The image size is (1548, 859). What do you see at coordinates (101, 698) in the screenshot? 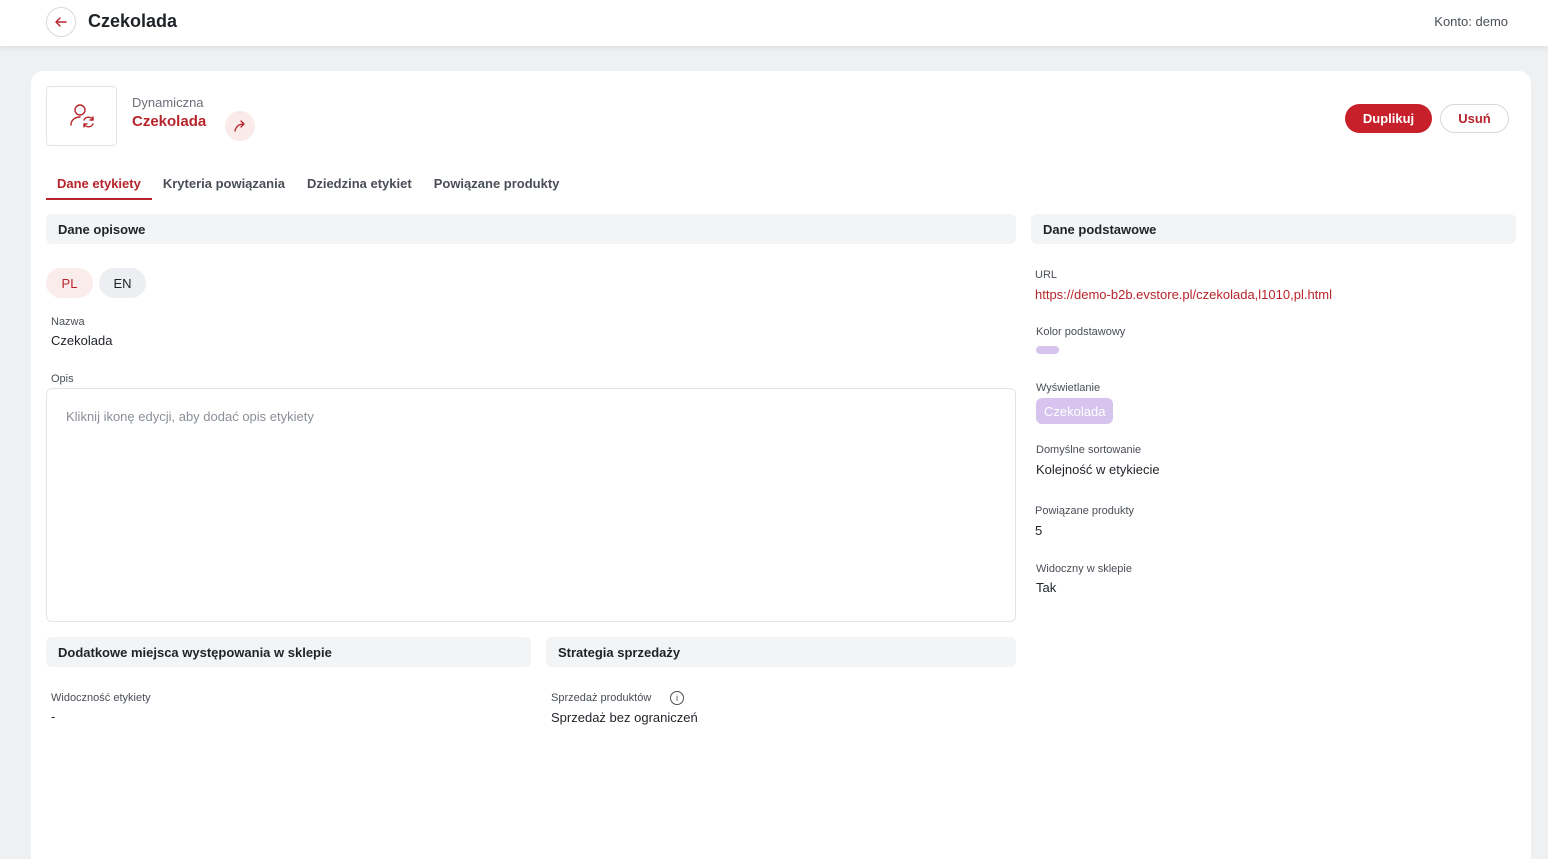
I see `visibility-label: Widoczność etykiety` at bounding box center [101, 698].